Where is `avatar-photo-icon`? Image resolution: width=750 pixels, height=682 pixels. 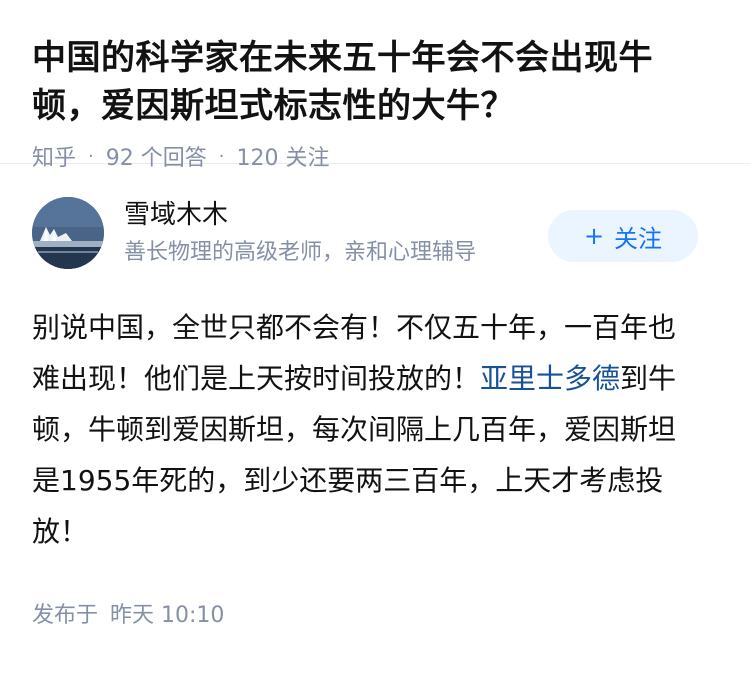
avatar-photo-icon is located at coordinates (68, 233).